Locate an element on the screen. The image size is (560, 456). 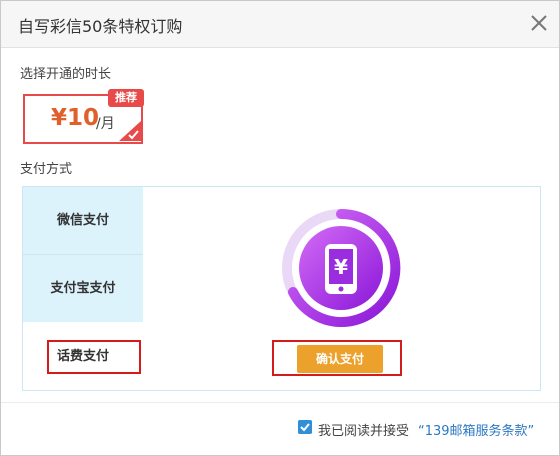
close-icon is located at coordinates (539, 23).